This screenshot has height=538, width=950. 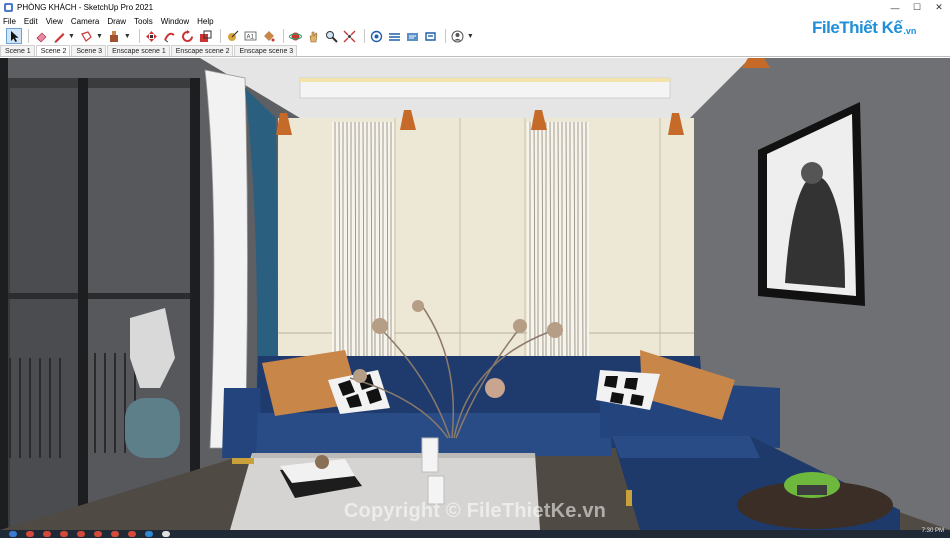 I want to click on lasso-icon, so click(x=87, y=36).